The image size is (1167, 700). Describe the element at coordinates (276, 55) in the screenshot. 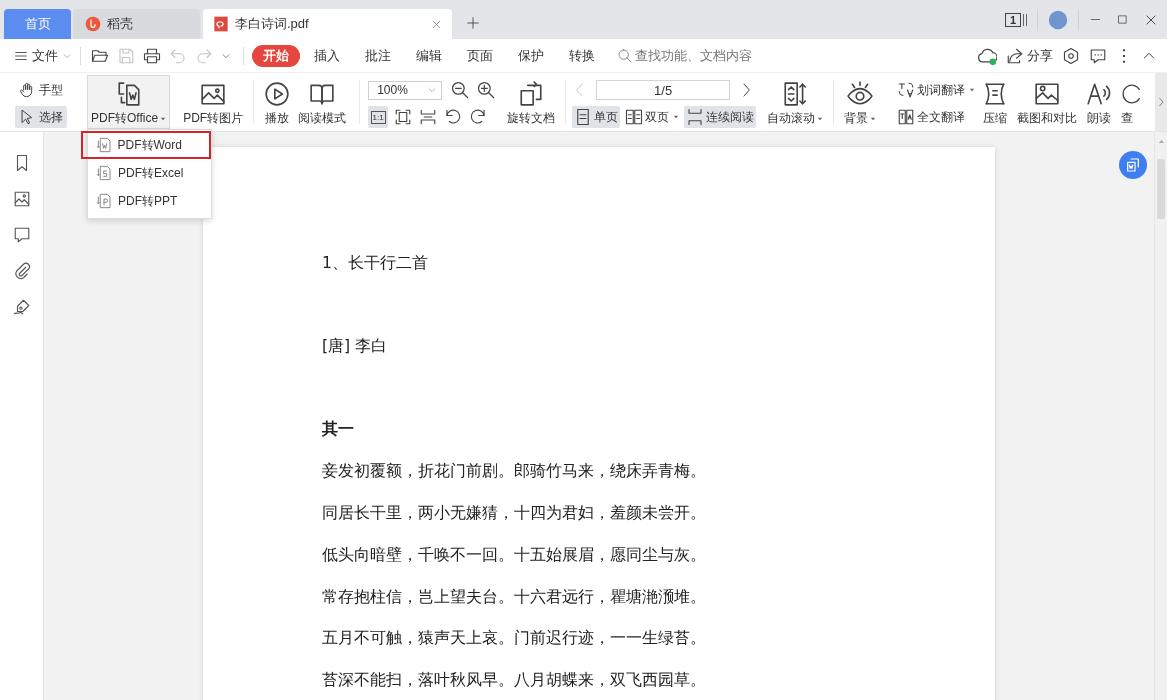

I see `ribbon-tab: 开始` at that location.